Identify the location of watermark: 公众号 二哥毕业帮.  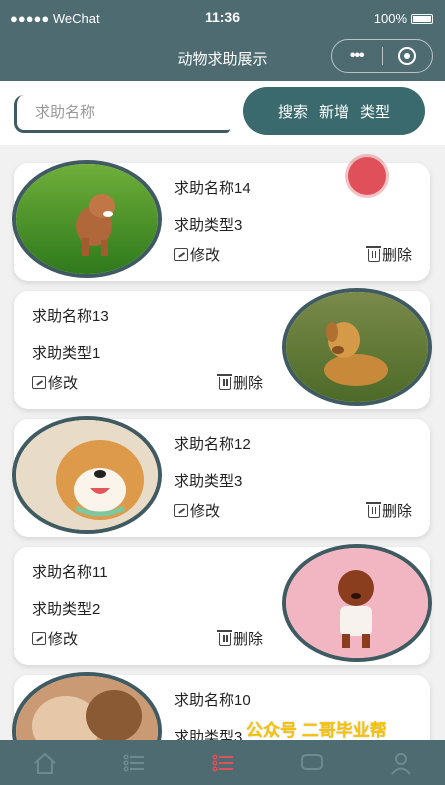
(316, 730).